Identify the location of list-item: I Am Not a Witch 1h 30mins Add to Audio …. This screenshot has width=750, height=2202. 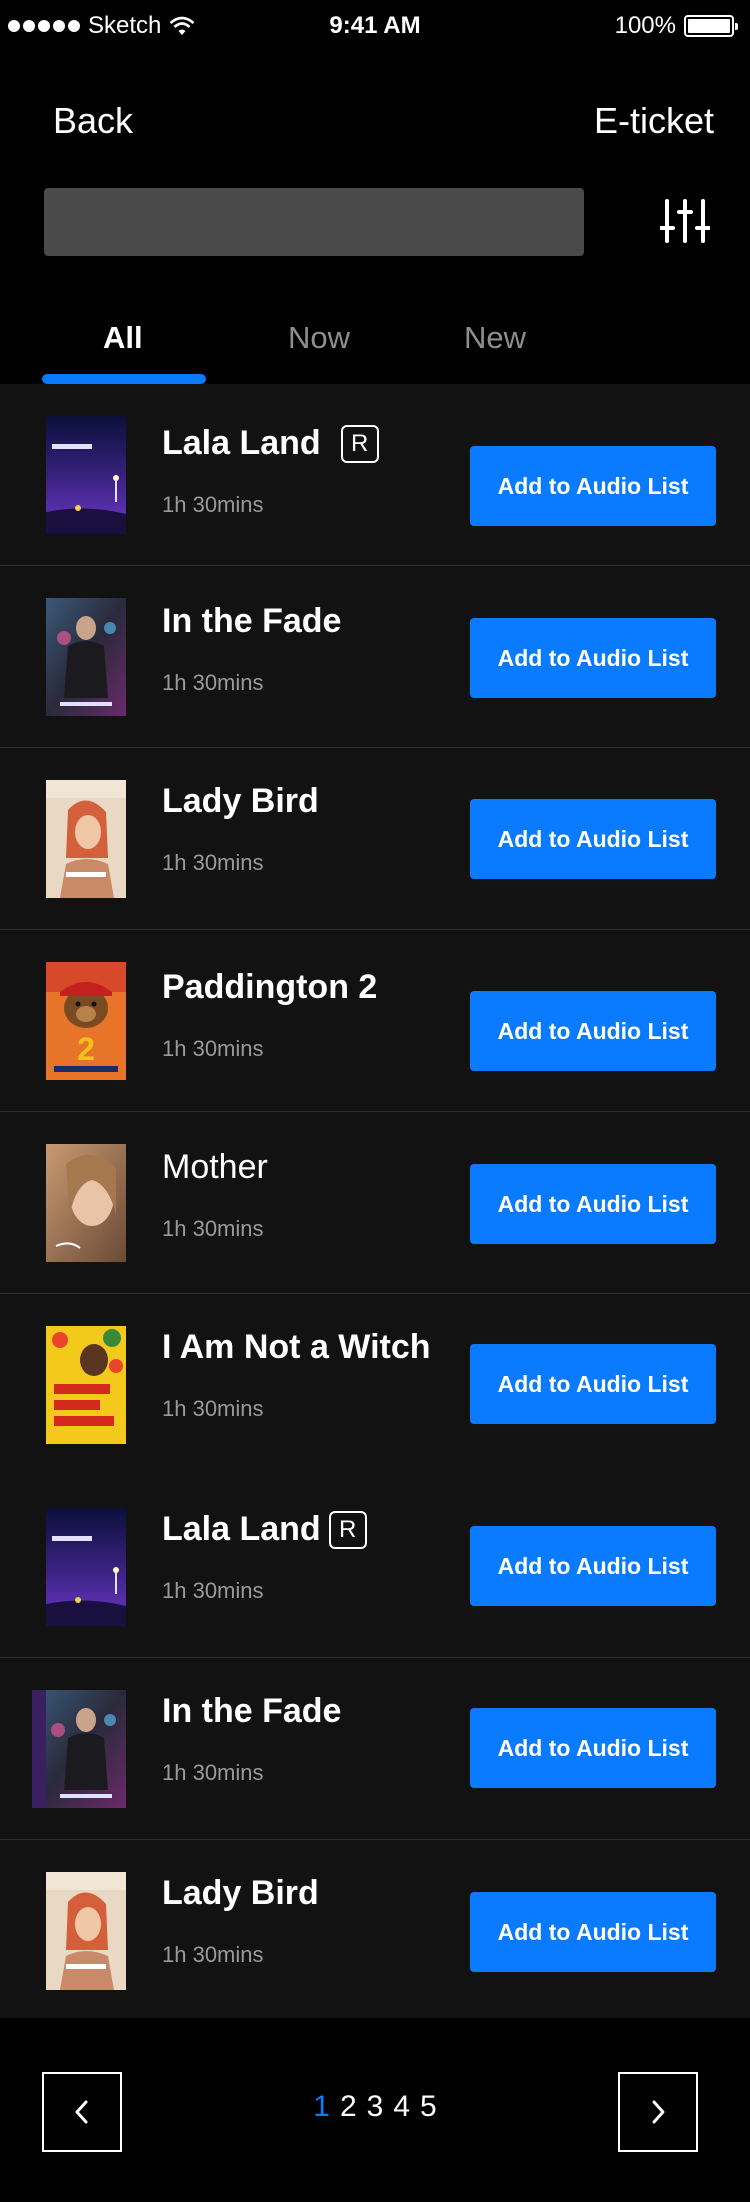
(375, 1385).